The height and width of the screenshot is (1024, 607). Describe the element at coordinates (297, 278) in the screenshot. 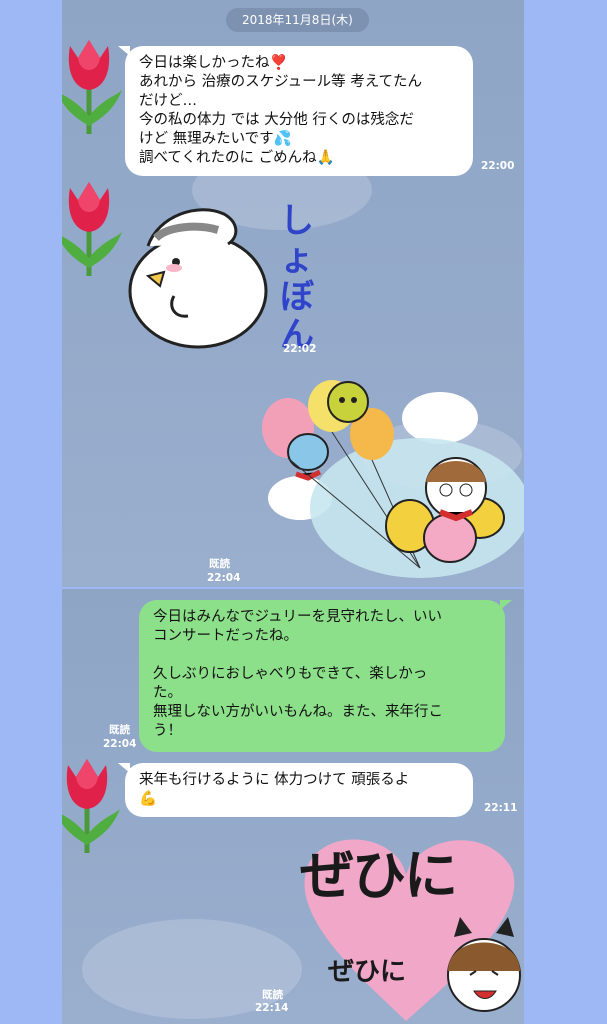

I see `sticker-caption: しょぼん` at that location.